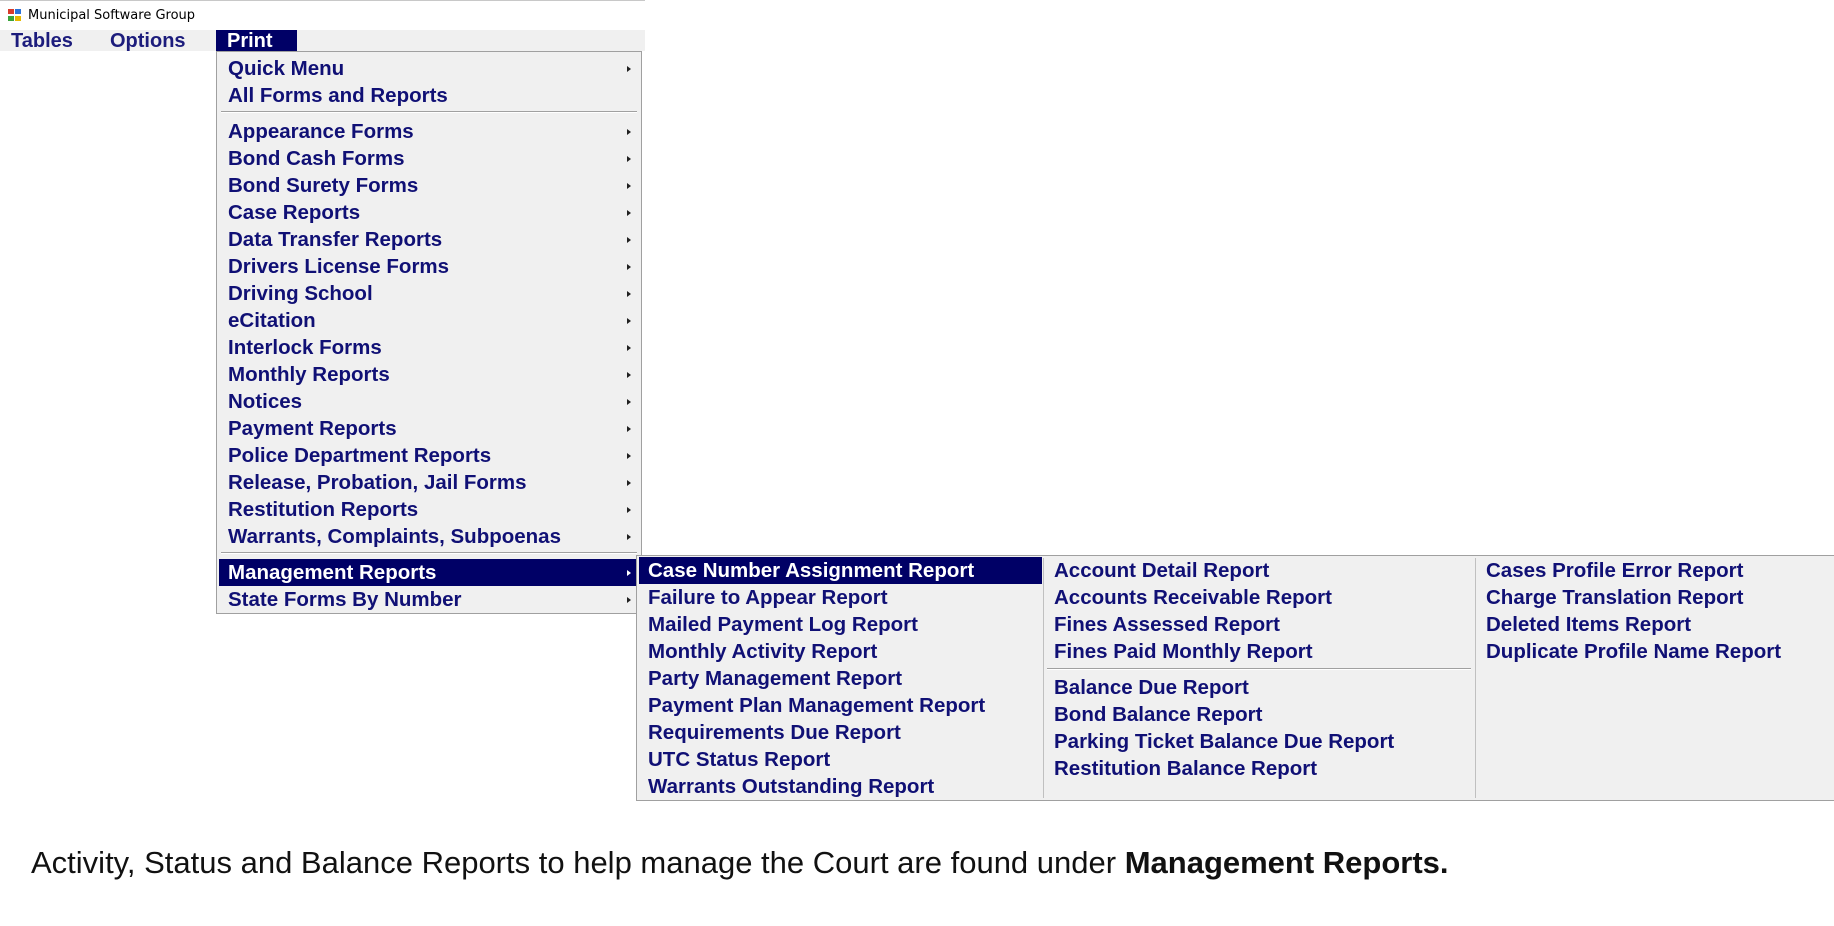 Image resolution: width=1834 pixels, height=926 pixels. Describe the element at coordinates (360, 455) in the screenshot. I see `menu-item-label: Police Department Reports` at that location.